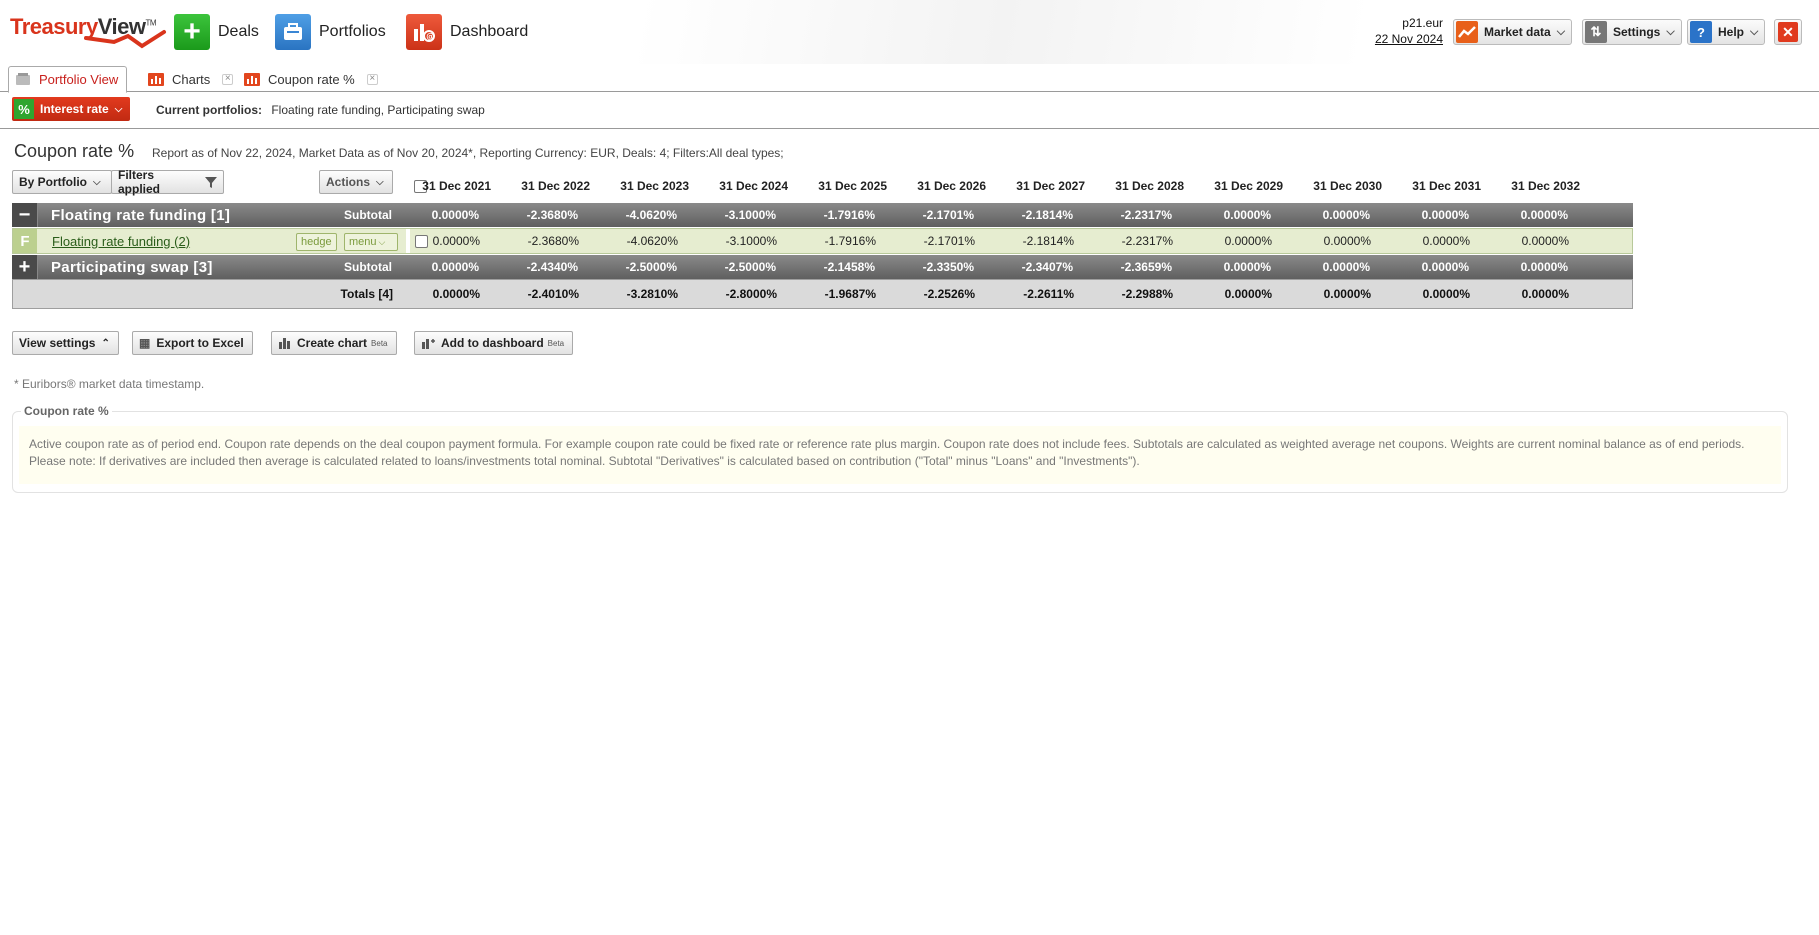 This screenshot has width=1819, height=935. Describe the element at coordinates (553, 294) in the screenshot. I see `table-cell: -2.4010%` at that location.